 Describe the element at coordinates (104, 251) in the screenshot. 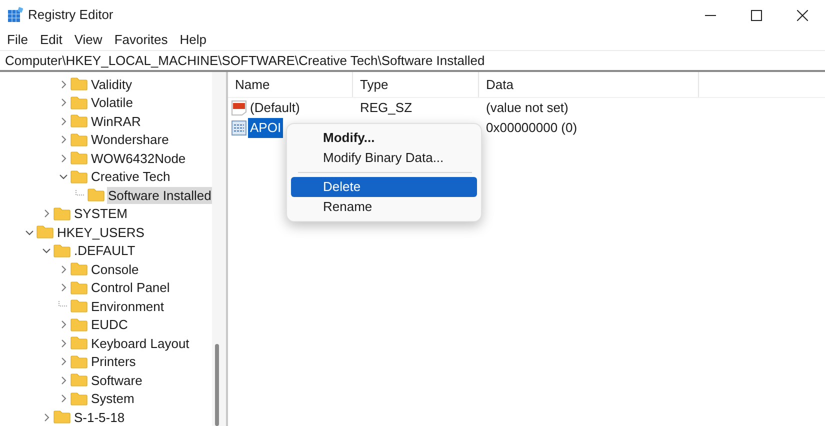

I see `tree-item: .DEFAULT` at that location.